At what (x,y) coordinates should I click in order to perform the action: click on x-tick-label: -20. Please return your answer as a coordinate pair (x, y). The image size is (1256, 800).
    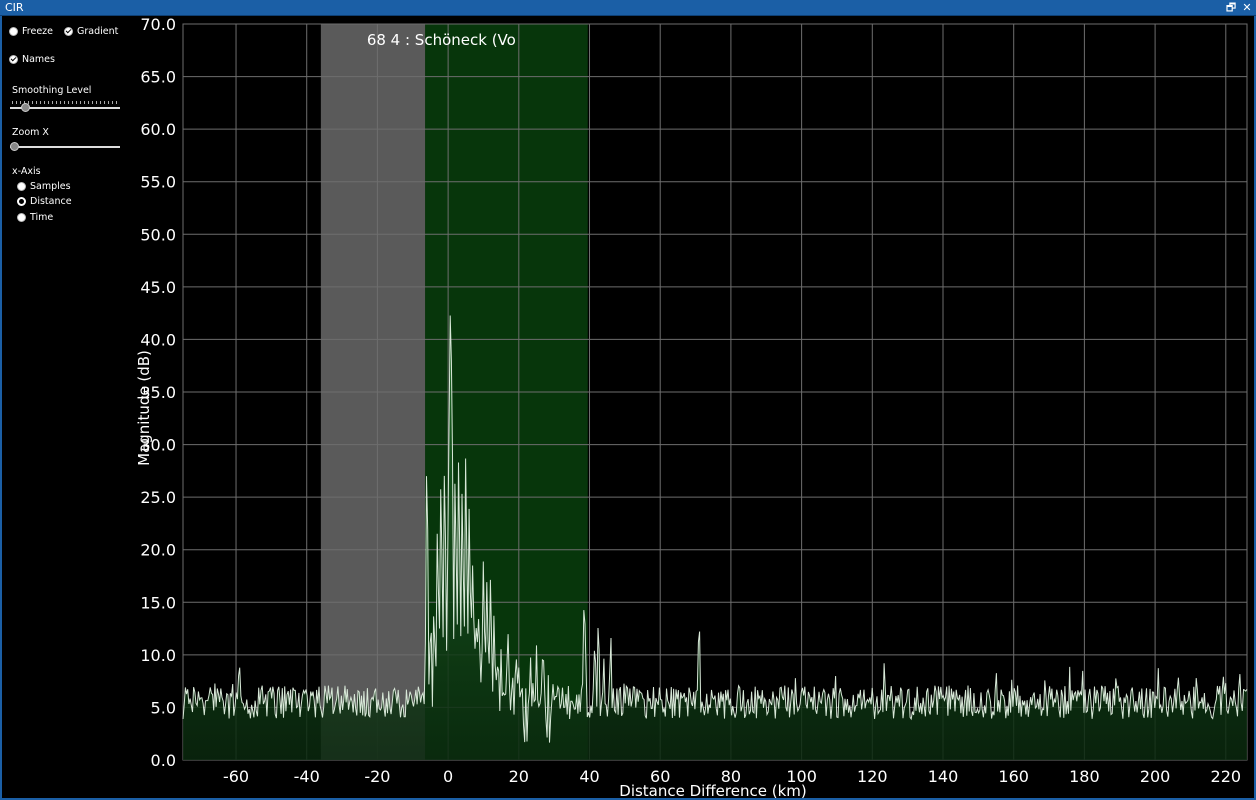
    Looking at the image, I should click on (377, 776).